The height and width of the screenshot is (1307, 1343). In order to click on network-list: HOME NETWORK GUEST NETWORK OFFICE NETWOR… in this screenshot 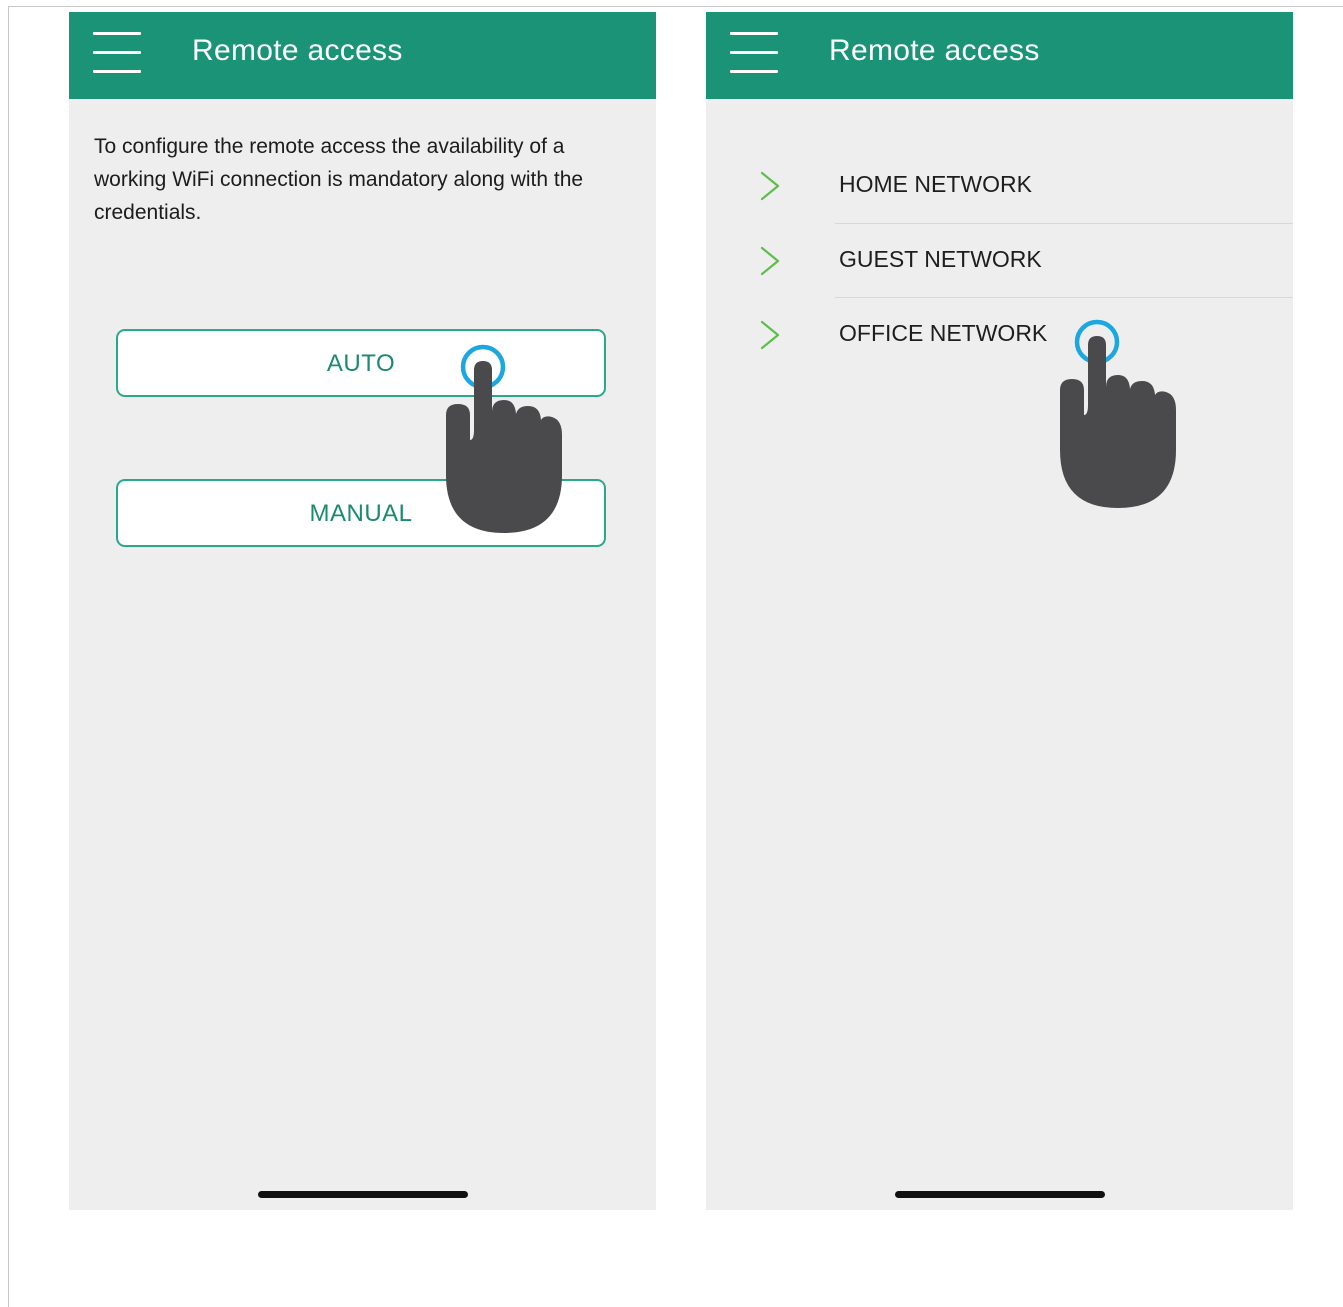, I will do `click(999, 261)`.